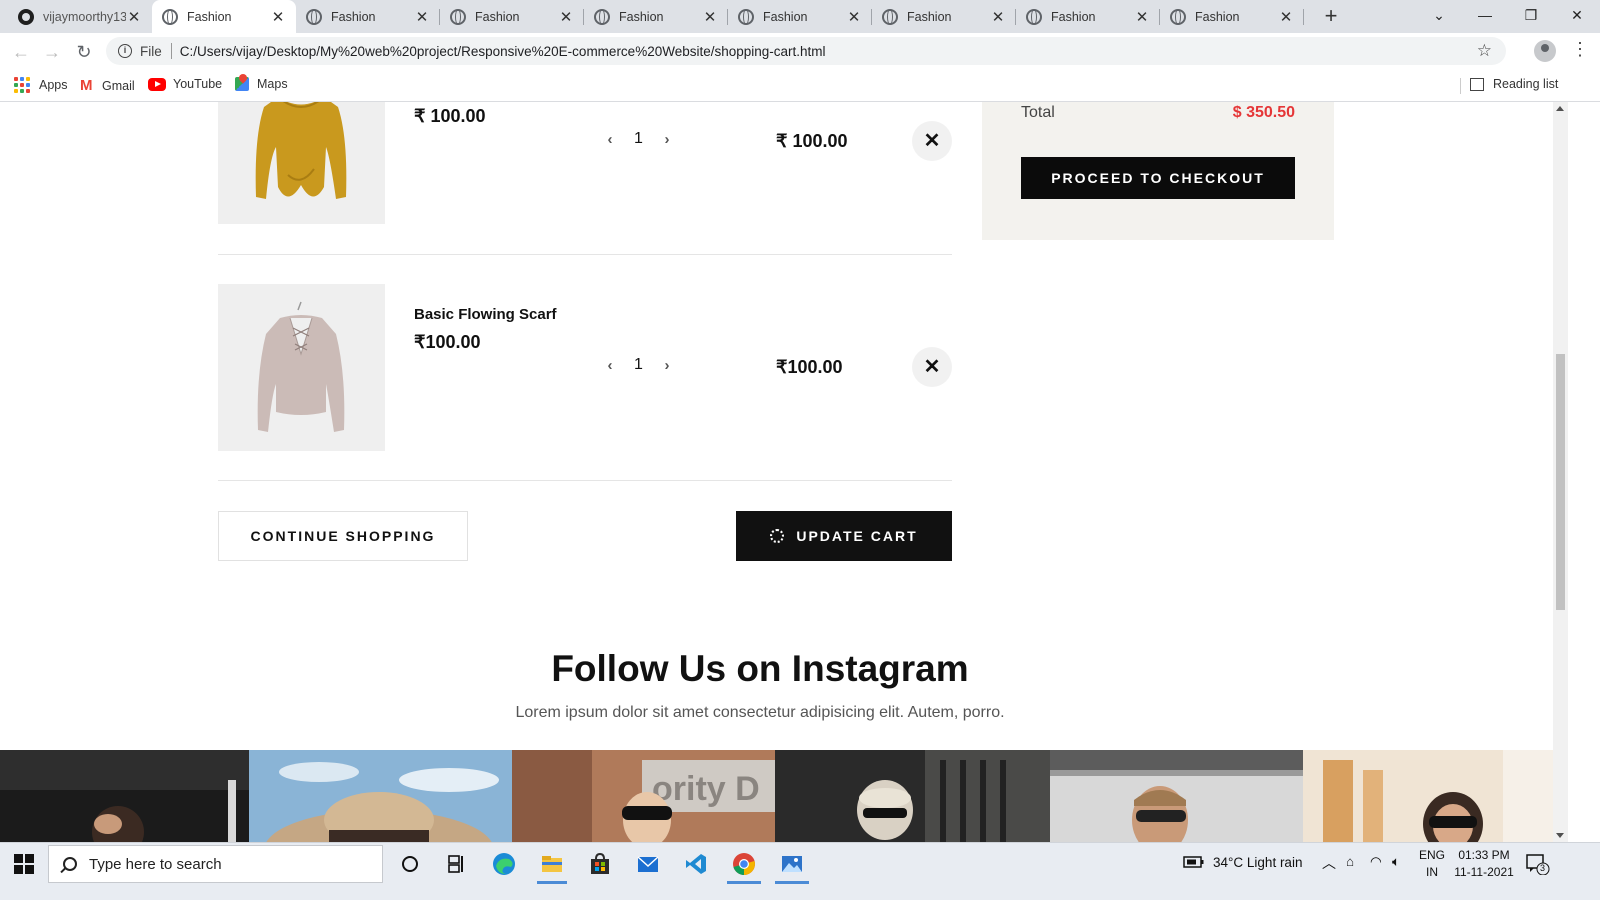 Image resolution: width=1600 pixels, height=900 pixels. Describe the element at coordinates (1560, 482) in the screenshot. I see `scrollbar-thumb` at that location.